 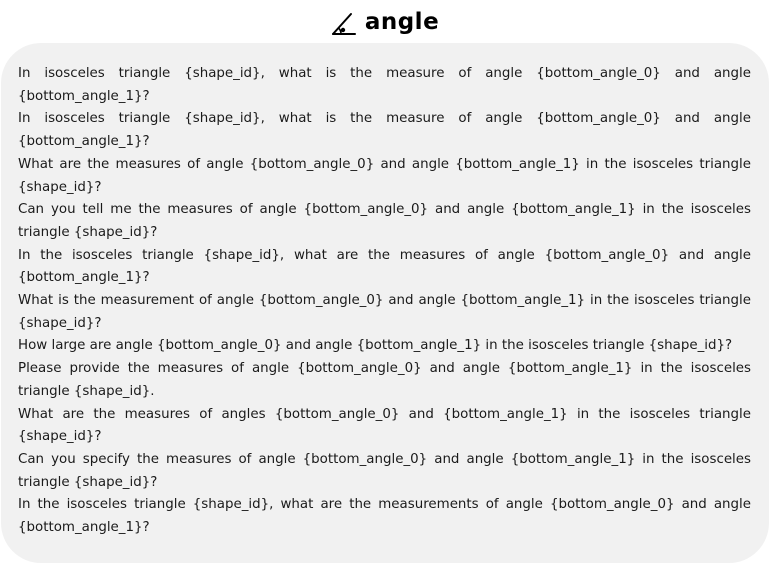 I want to click on page-title: angle, so click(x=402, y=22).